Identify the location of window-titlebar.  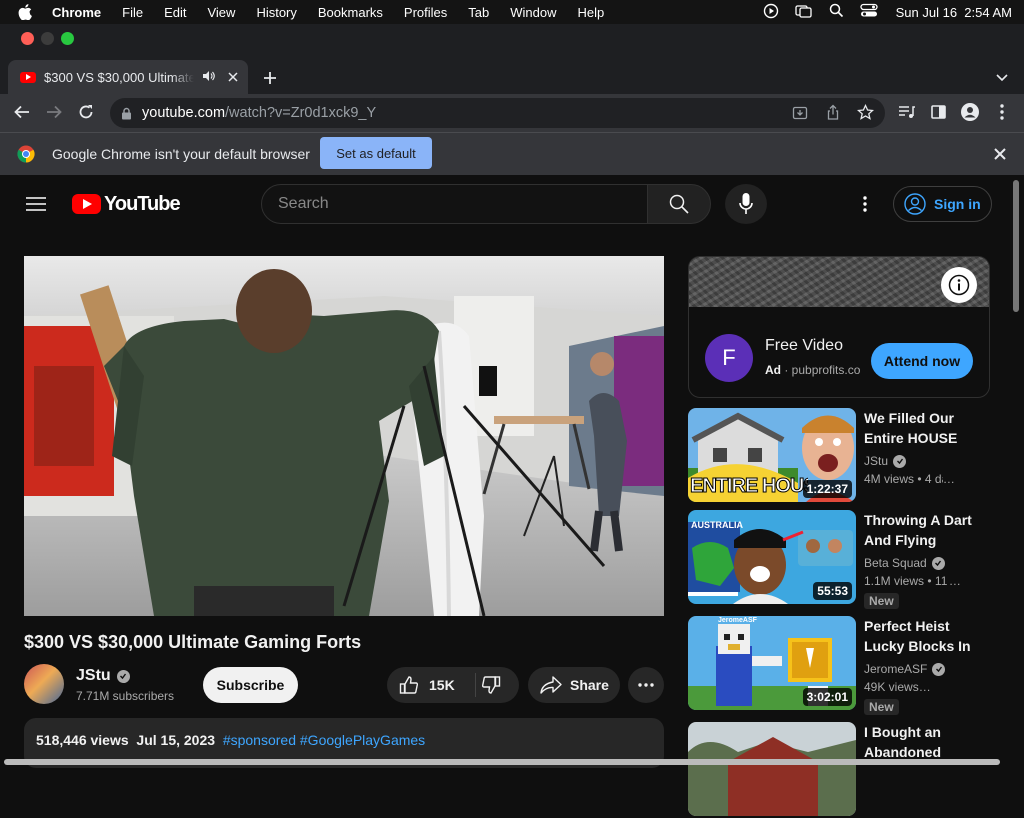
(512, 39).